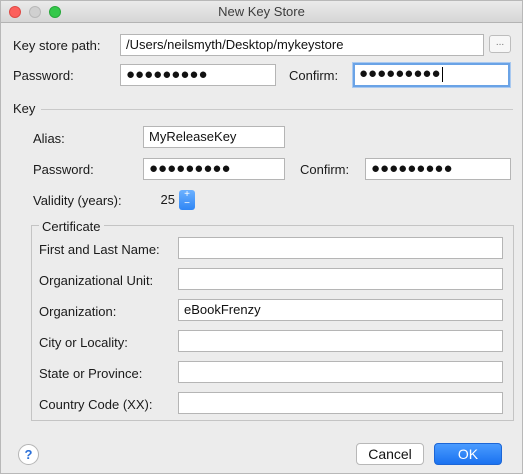 The height and width of the screenshot is (474, 523). Describe the element at coordinates (28, 454) in the screenshot. I see `help-button: ?` at that location.